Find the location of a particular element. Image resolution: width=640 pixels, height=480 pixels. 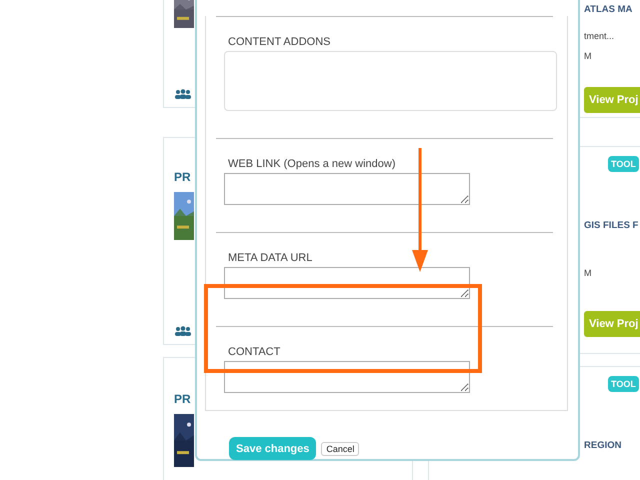

project-title: REGION is located at coordinates (603, 445).